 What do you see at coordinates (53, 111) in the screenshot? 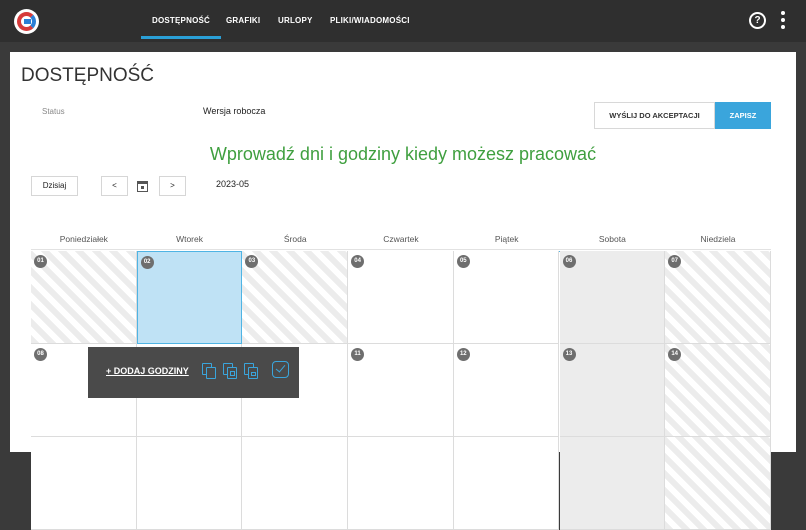
I see `status-label: Status` at bounding box center [53, 111].